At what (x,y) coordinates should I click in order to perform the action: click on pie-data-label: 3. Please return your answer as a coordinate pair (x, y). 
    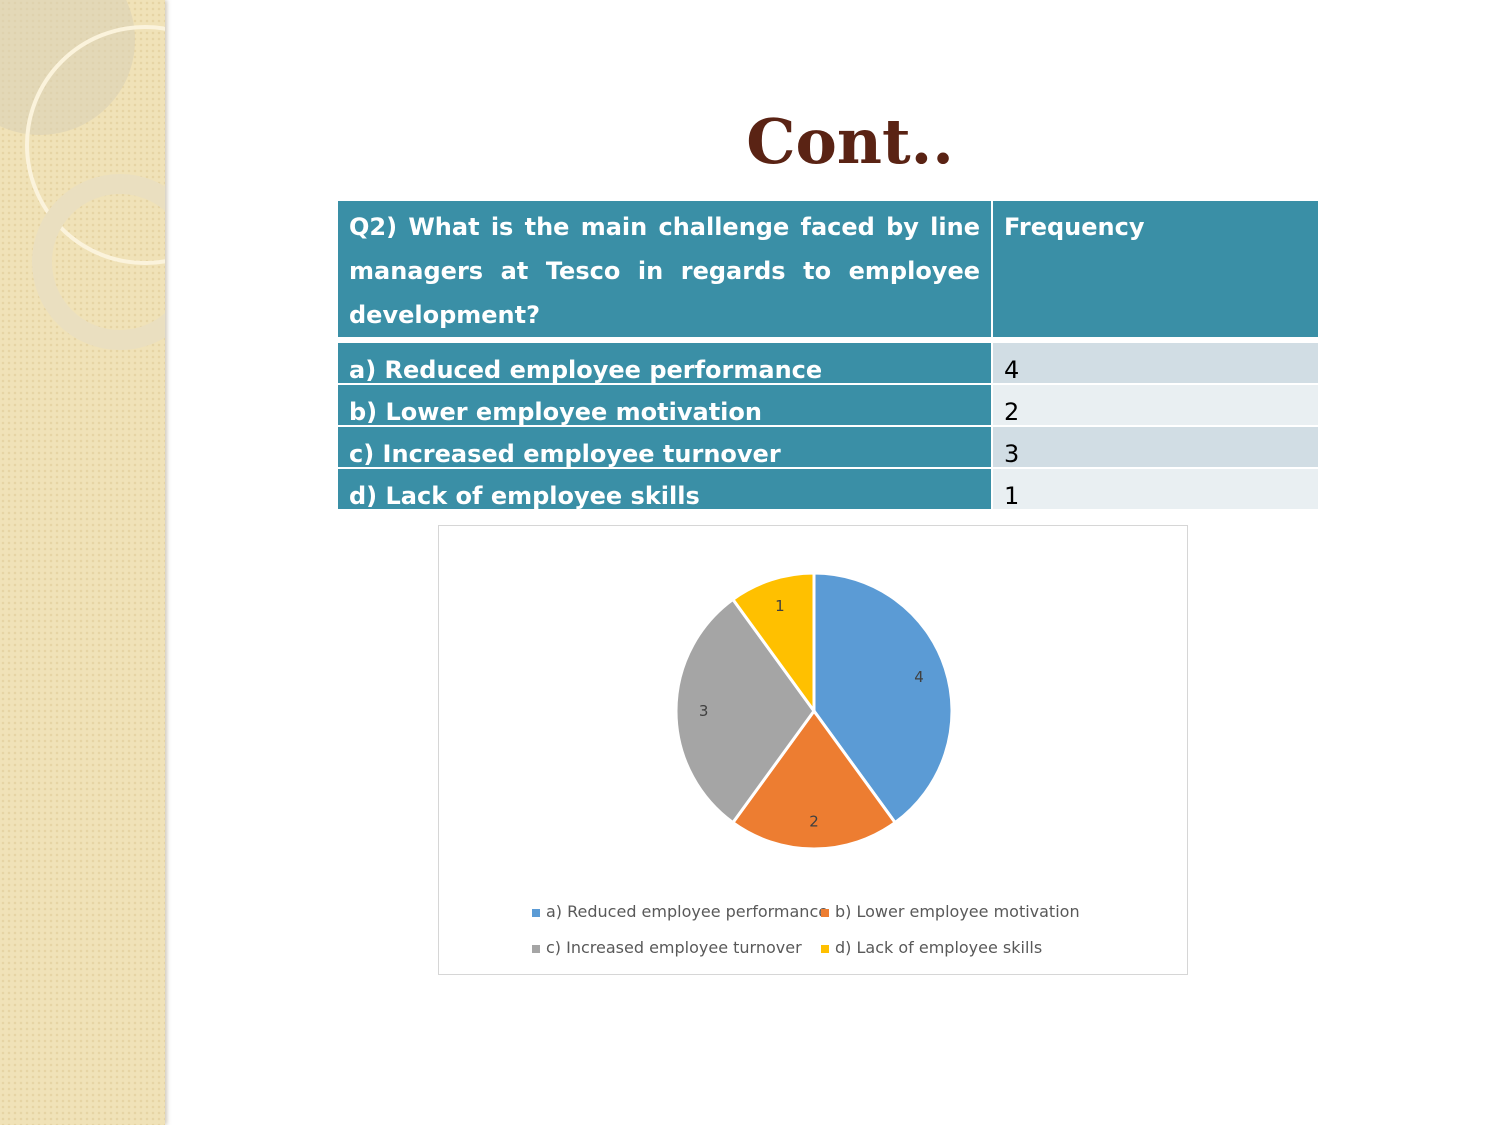
    Looking at the image, I should click on (704, 711).